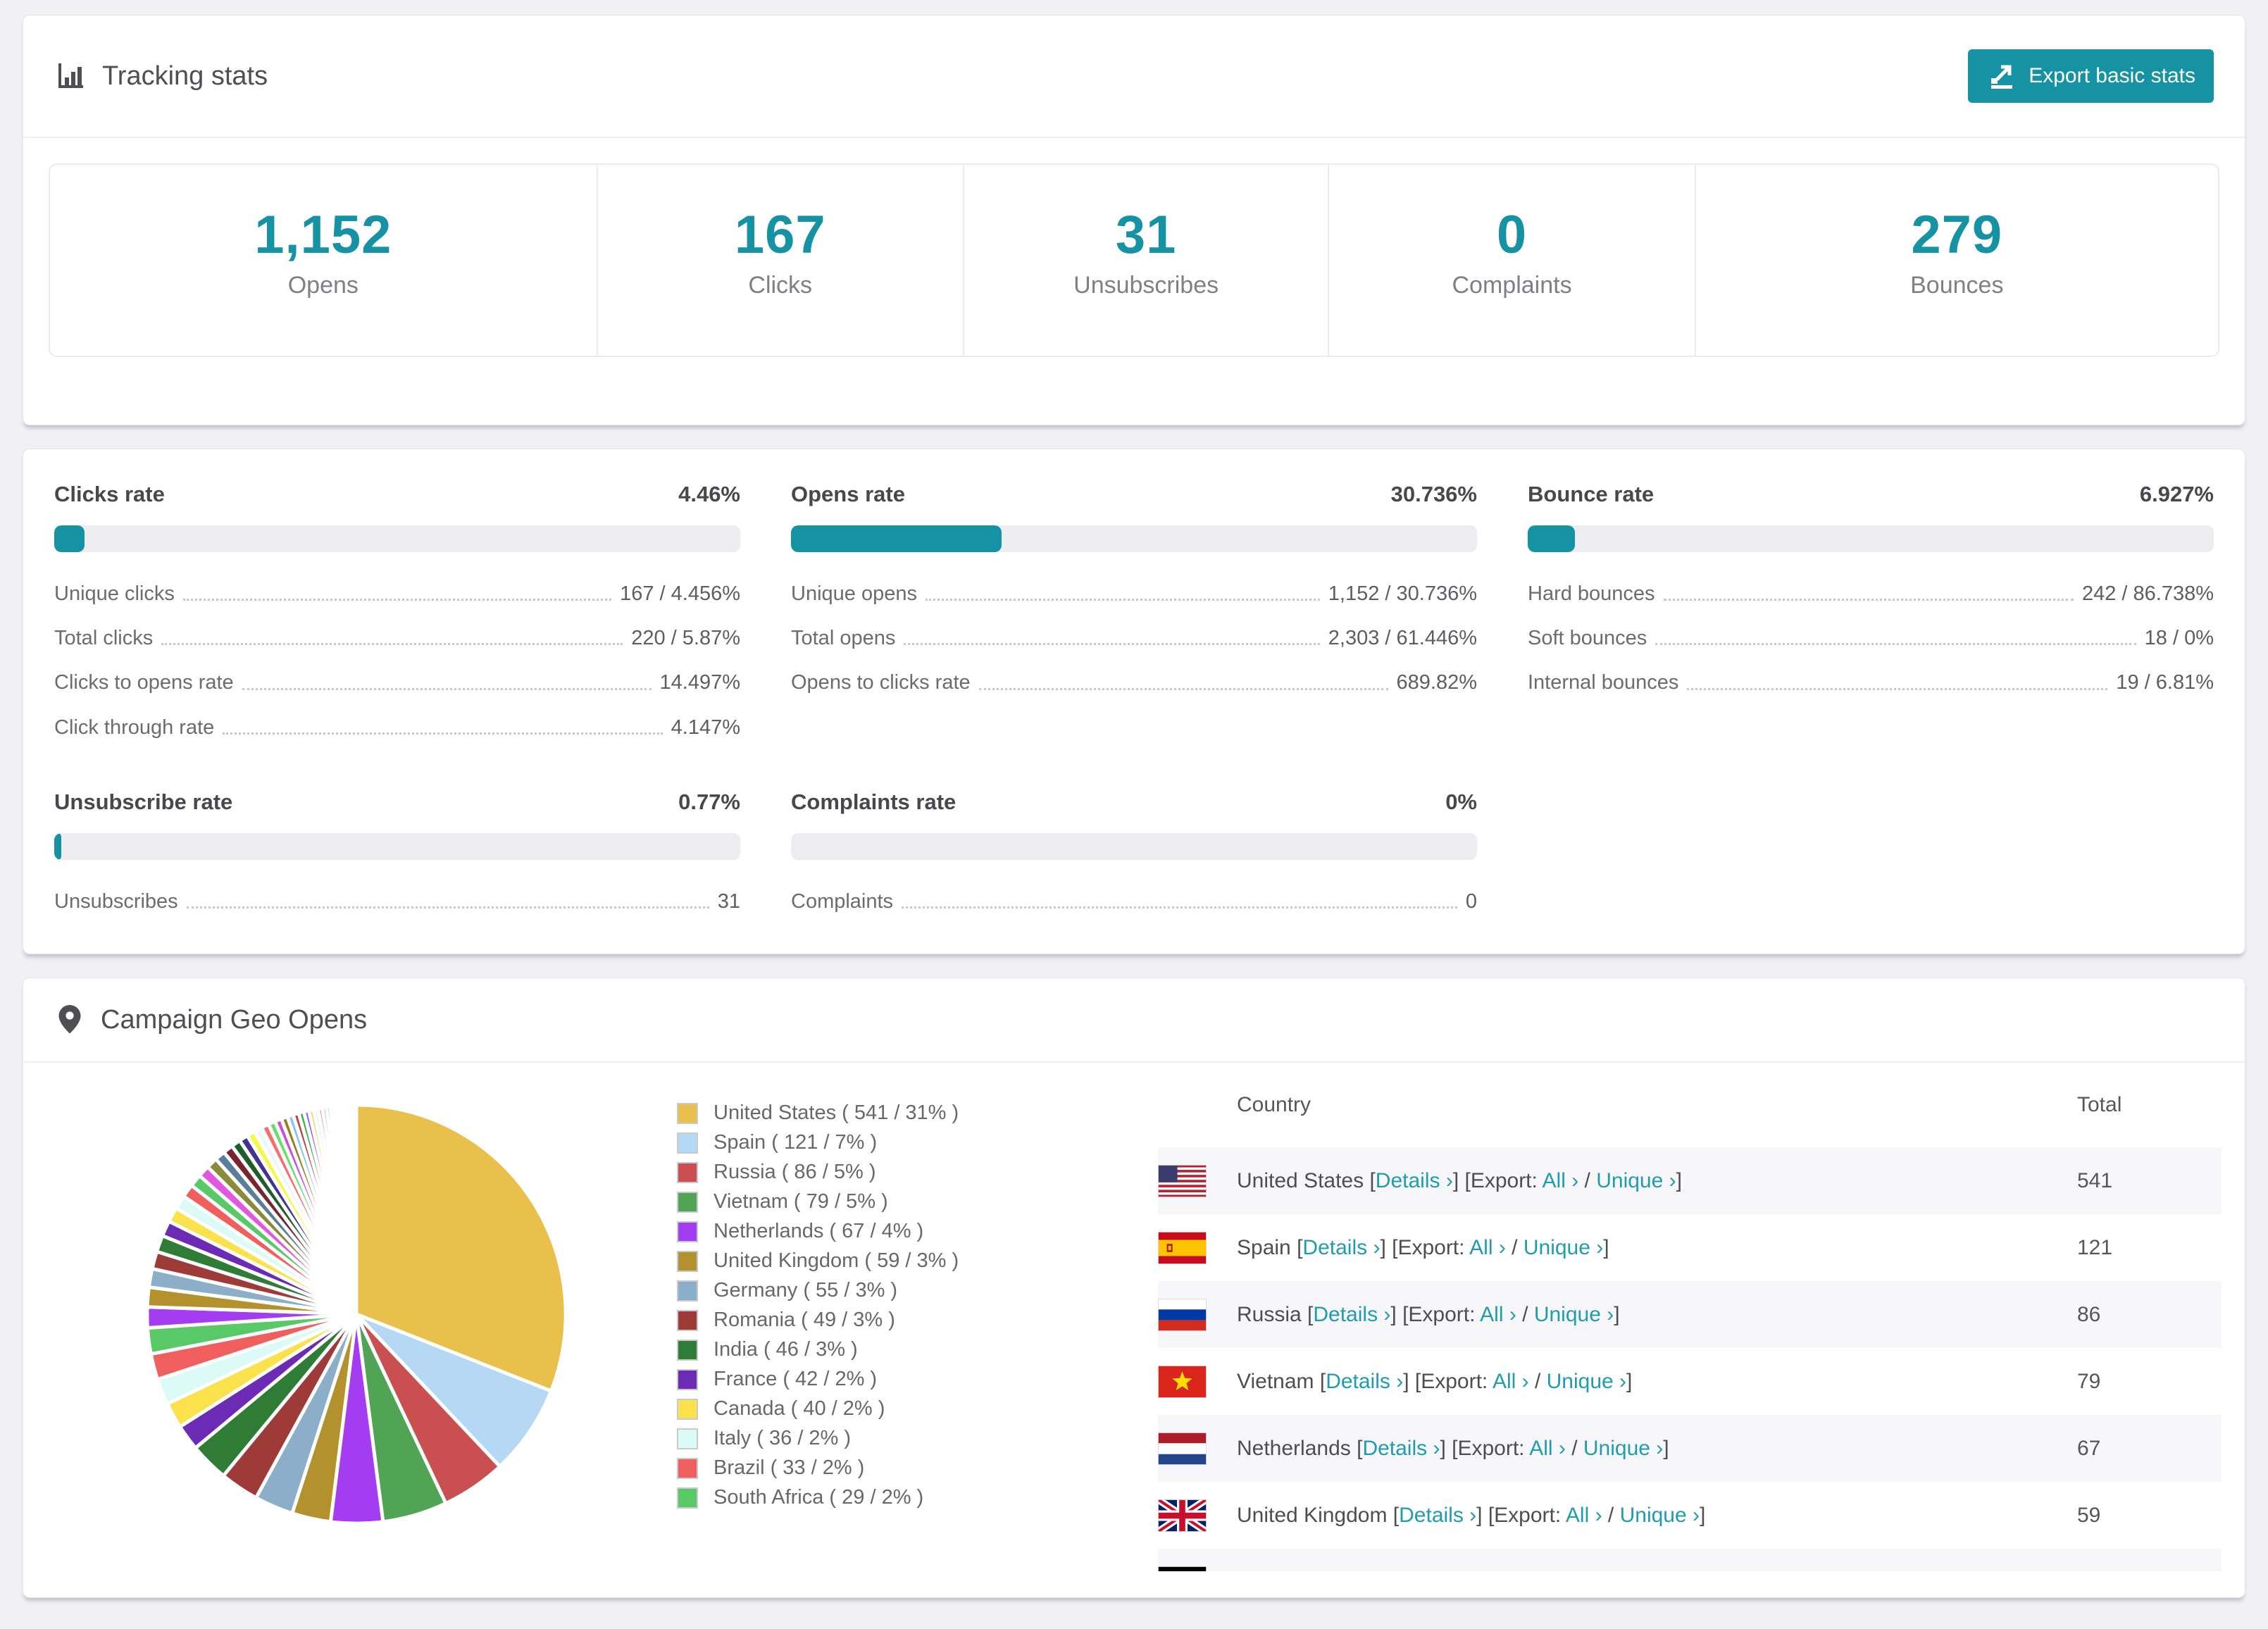  Describe the element at coordinates (1146, 235) in the screenshot. I see `stat-value: 31` at that location.